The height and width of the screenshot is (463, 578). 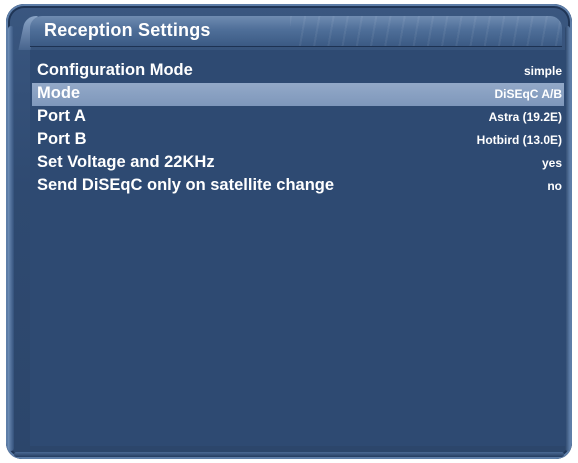 I want to click on setting-label: Configuration Mode, so click(x=115, y=70).